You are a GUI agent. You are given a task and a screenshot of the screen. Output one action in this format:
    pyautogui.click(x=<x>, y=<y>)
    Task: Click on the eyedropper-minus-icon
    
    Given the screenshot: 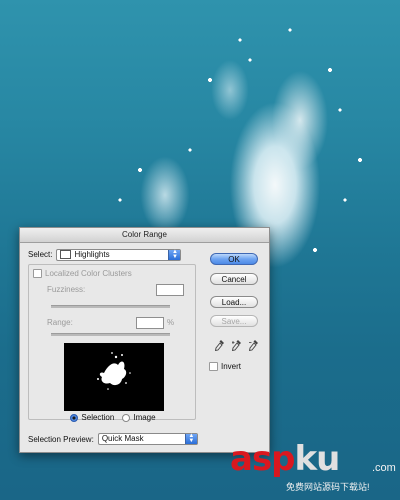 What is the action you would take?
    pyautogui.click(x=253, y=345)
    